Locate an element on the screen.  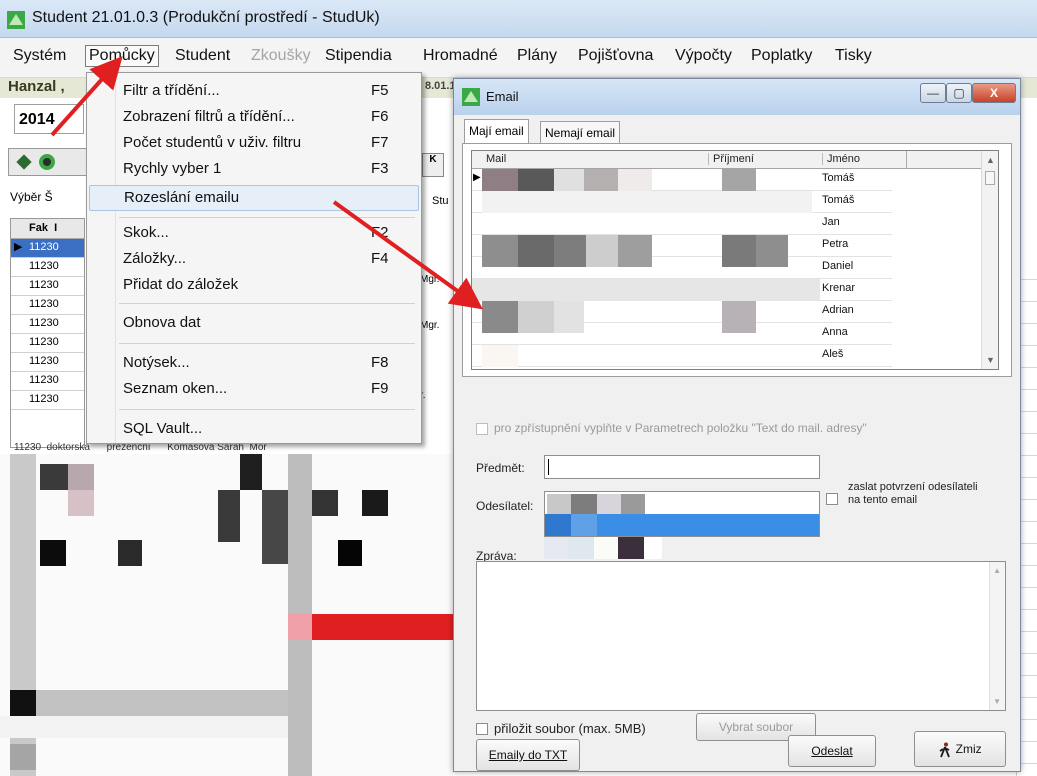
menuitem-seznam-oken: Seznam oken... F9 is located at coordinates (254, 389).